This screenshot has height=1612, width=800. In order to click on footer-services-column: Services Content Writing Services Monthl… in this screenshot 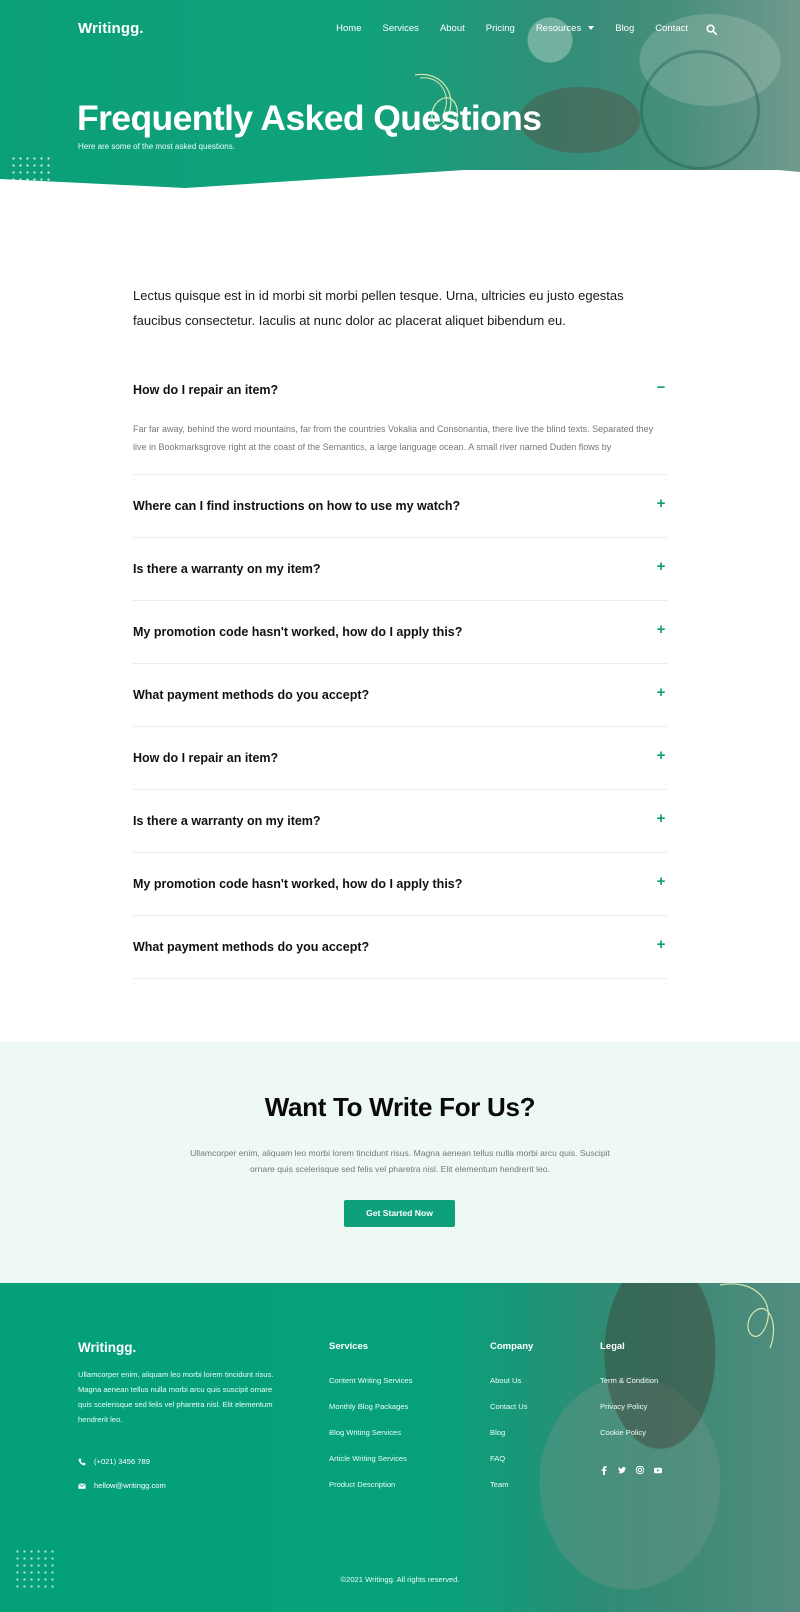, I will do `click(370, 1419)`.